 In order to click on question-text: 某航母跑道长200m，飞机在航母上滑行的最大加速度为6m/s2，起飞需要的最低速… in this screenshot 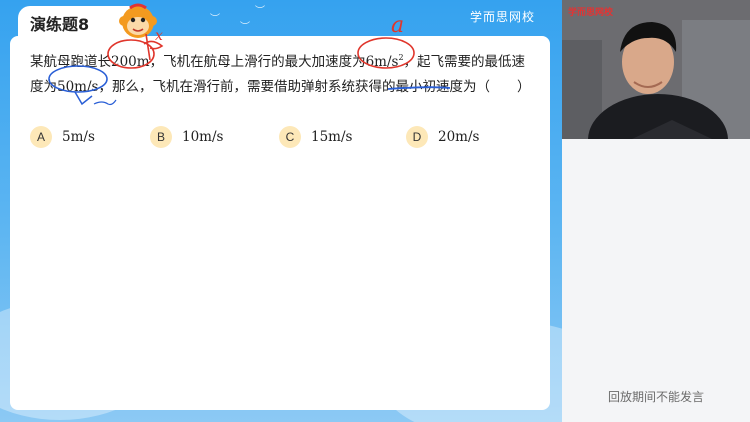, I will do `click(280, 74)`.